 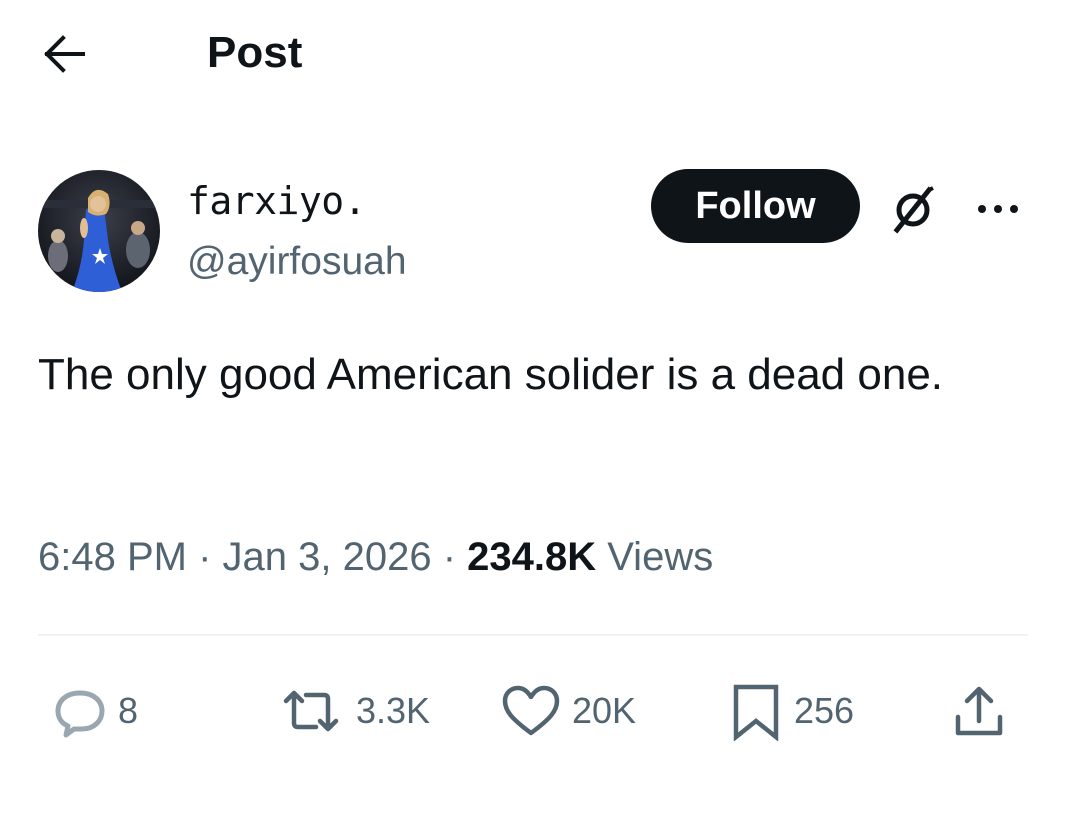 I want to click on repost-icon, so click(x=311, y=711).